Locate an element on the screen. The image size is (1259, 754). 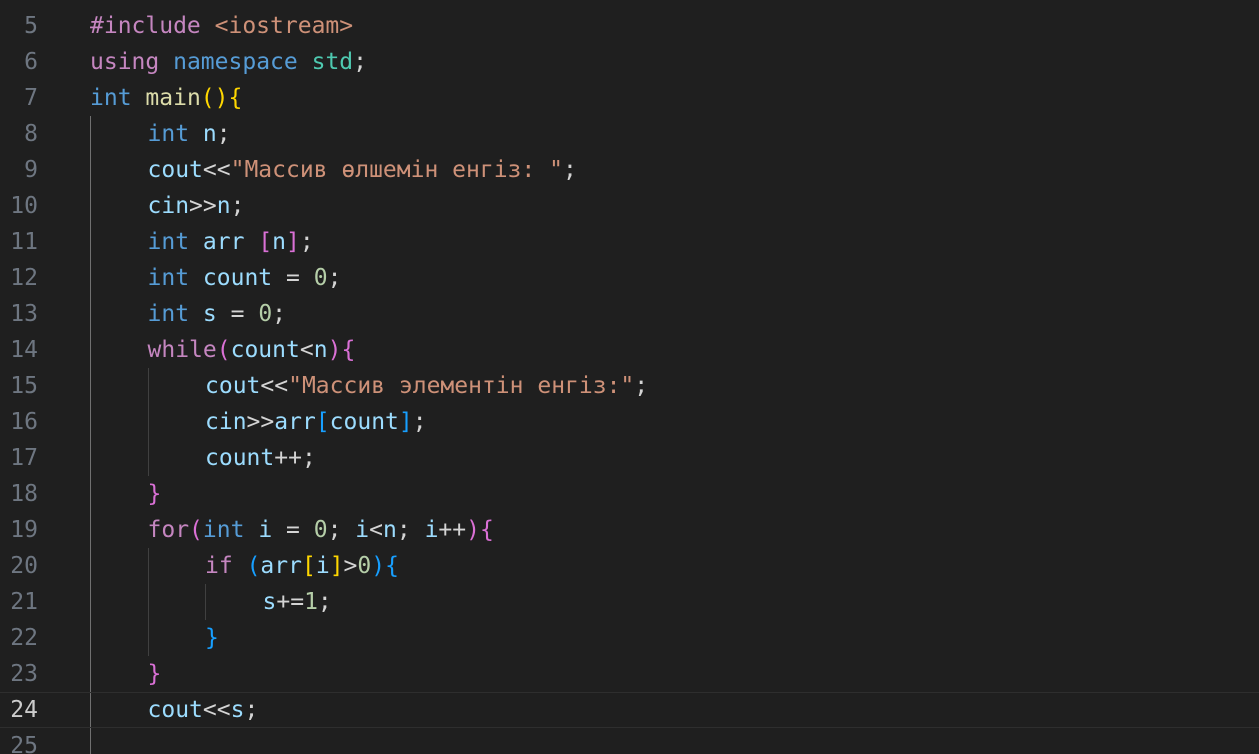
code-line: 10 cin>>n; is located at coordinates (629, 206).